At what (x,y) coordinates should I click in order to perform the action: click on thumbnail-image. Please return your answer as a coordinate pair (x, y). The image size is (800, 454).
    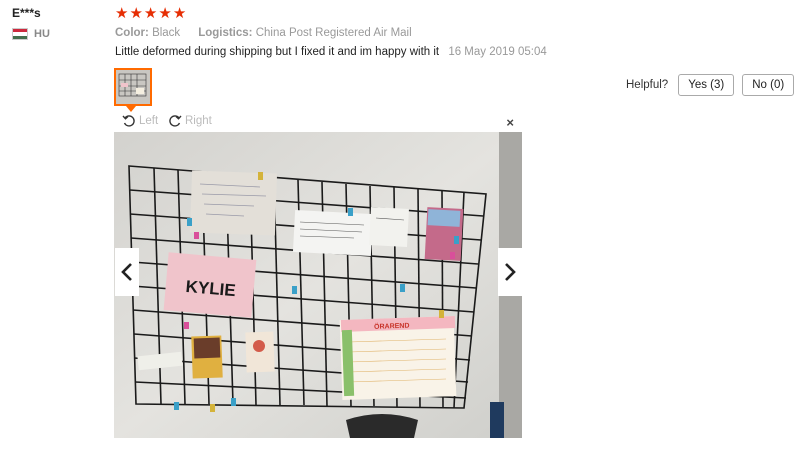
    Looking at the image, I should click on (133, 87).